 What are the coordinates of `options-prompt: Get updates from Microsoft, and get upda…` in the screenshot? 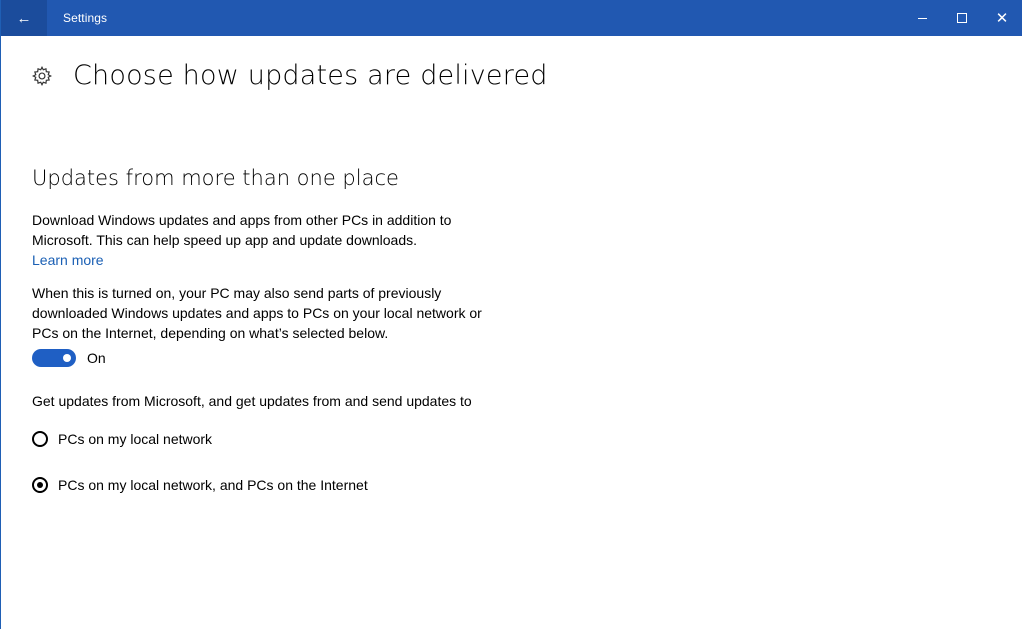 It's located at (252, 401).